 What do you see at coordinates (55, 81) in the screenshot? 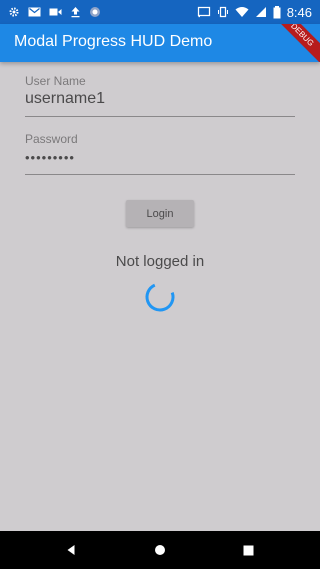
I see `username-label: User Name` at bounding box center [55, 81].